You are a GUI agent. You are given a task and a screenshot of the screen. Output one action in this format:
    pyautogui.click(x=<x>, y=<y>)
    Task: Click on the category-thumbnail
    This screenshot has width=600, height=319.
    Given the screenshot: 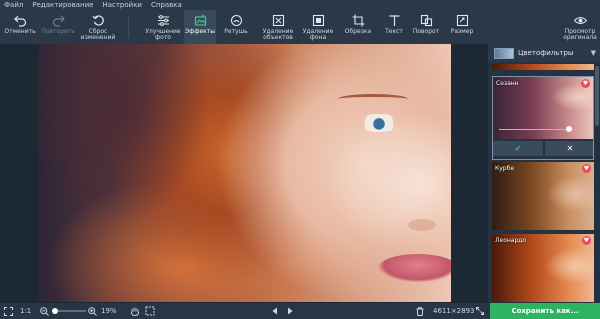 What is the action you would take?
    pyautogui.click(x=504, y=53)
    